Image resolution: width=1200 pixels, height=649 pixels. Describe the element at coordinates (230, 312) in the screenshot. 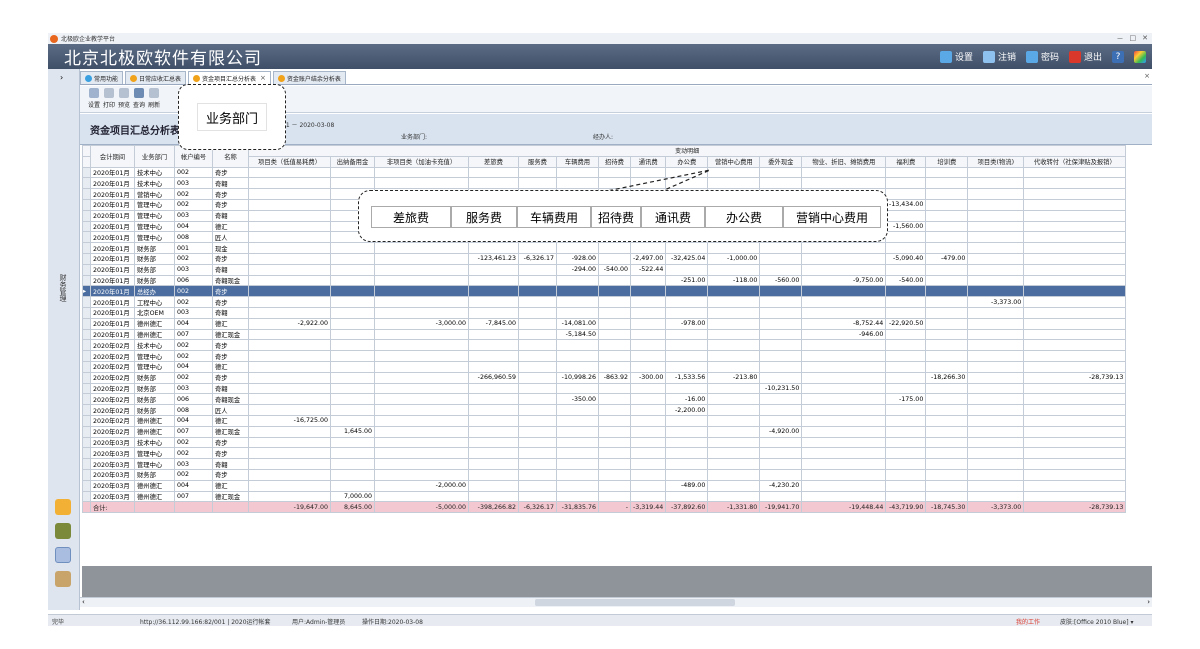

I see `table-cell: 奇翱` at that location.